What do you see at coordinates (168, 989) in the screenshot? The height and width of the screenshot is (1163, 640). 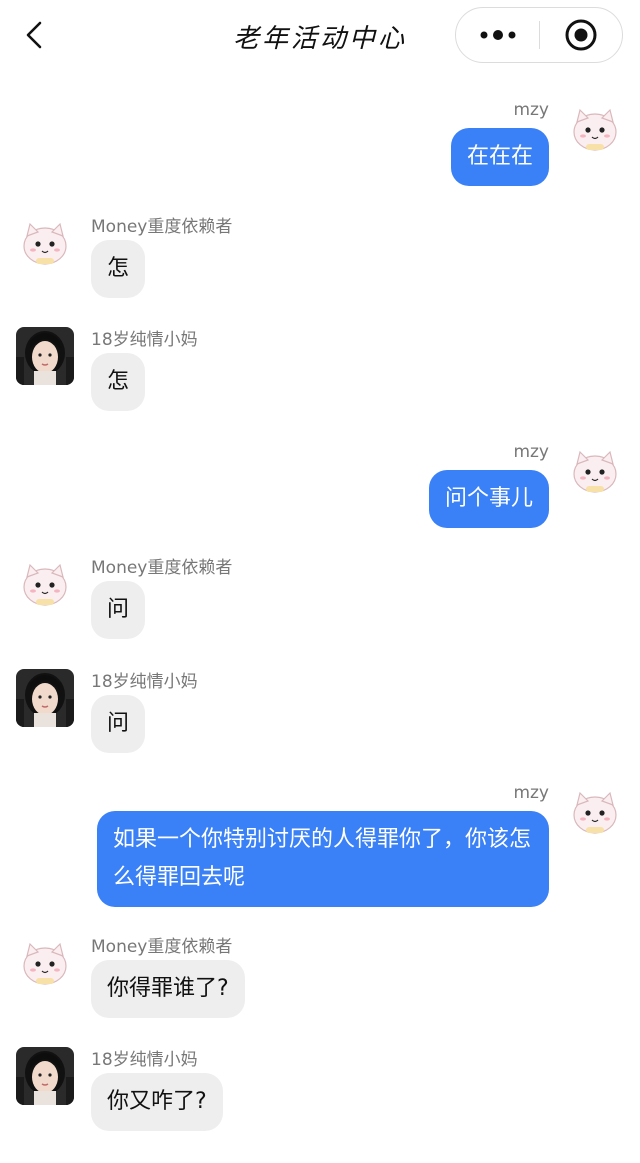 I see `message-bubble: 你得罪谁了?` at bounding box center [168, 989].